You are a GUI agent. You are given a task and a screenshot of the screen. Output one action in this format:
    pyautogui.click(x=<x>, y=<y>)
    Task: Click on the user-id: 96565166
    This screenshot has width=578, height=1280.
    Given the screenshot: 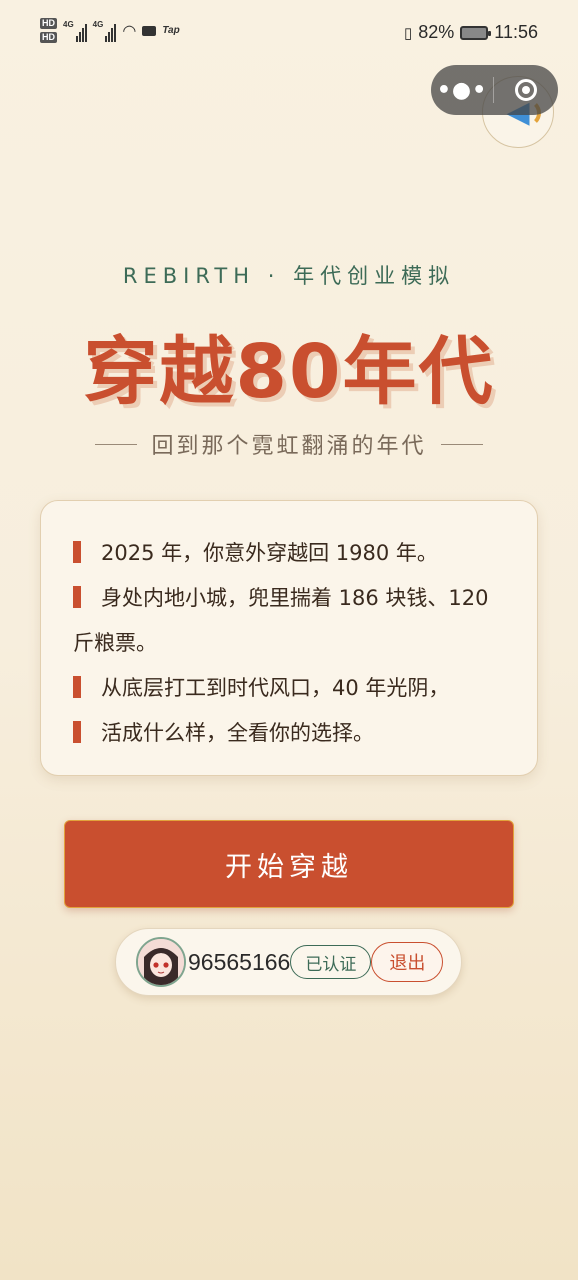 What is the action you would take?
    pyautogui.click(x=239, y=961)
    